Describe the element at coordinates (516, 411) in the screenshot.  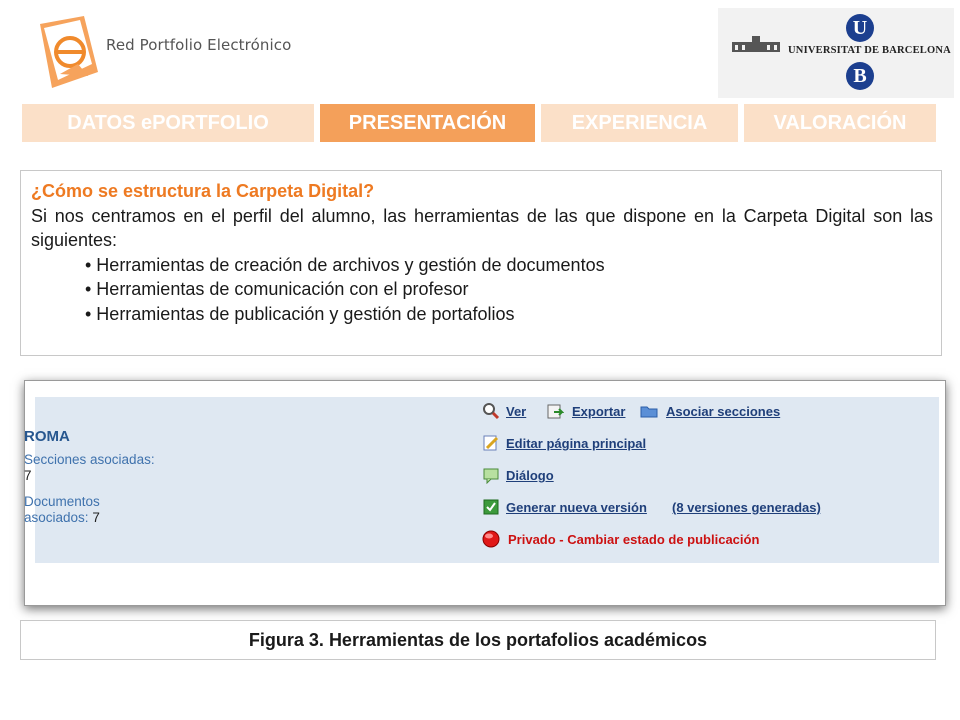
I see `view-link: Ver` at that location.